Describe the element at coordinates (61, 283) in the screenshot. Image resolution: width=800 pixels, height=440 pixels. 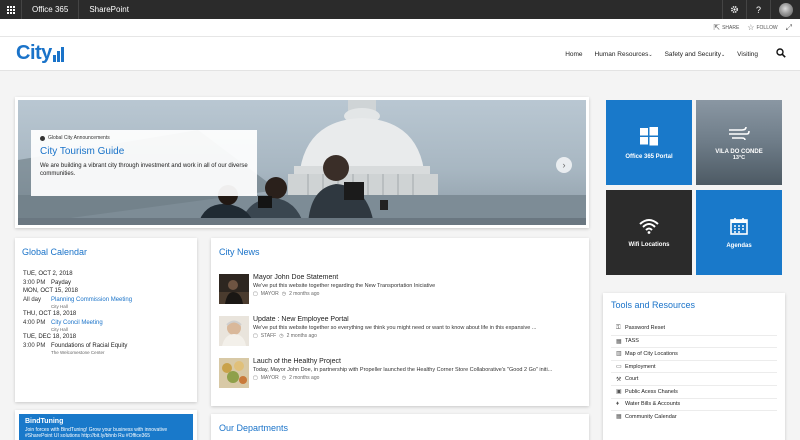
I see `event-title: Payday` at that location.